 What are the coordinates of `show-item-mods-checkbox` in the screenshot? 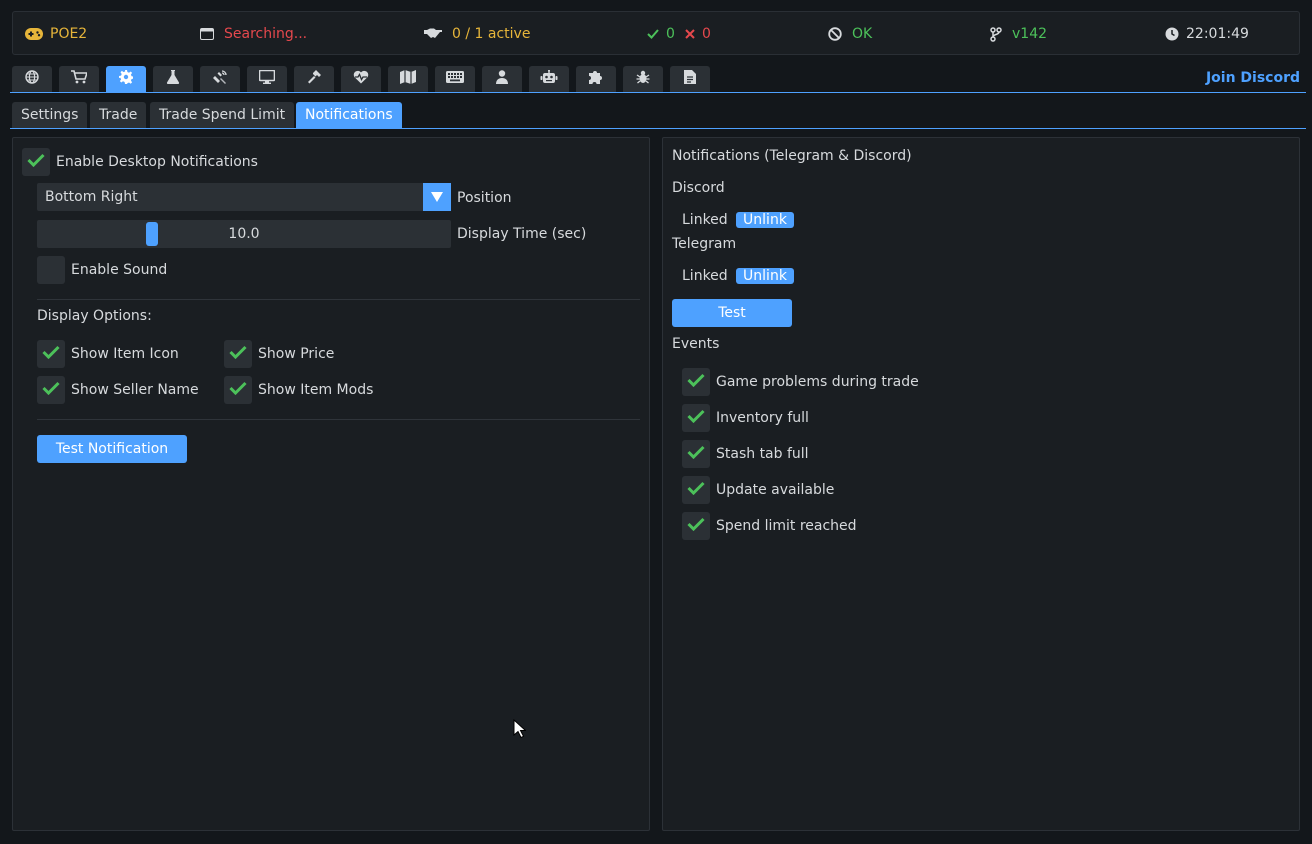 It's located at (238, 390).